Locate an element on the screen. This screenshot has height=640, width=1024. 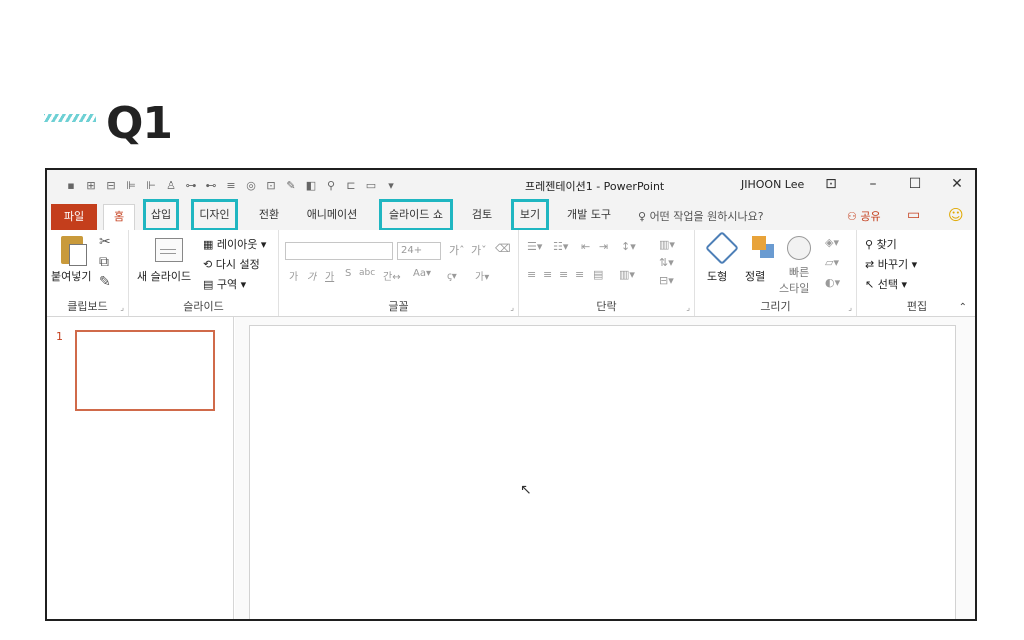
maximize-icon: ☐ is located at coordinates (915, 184).